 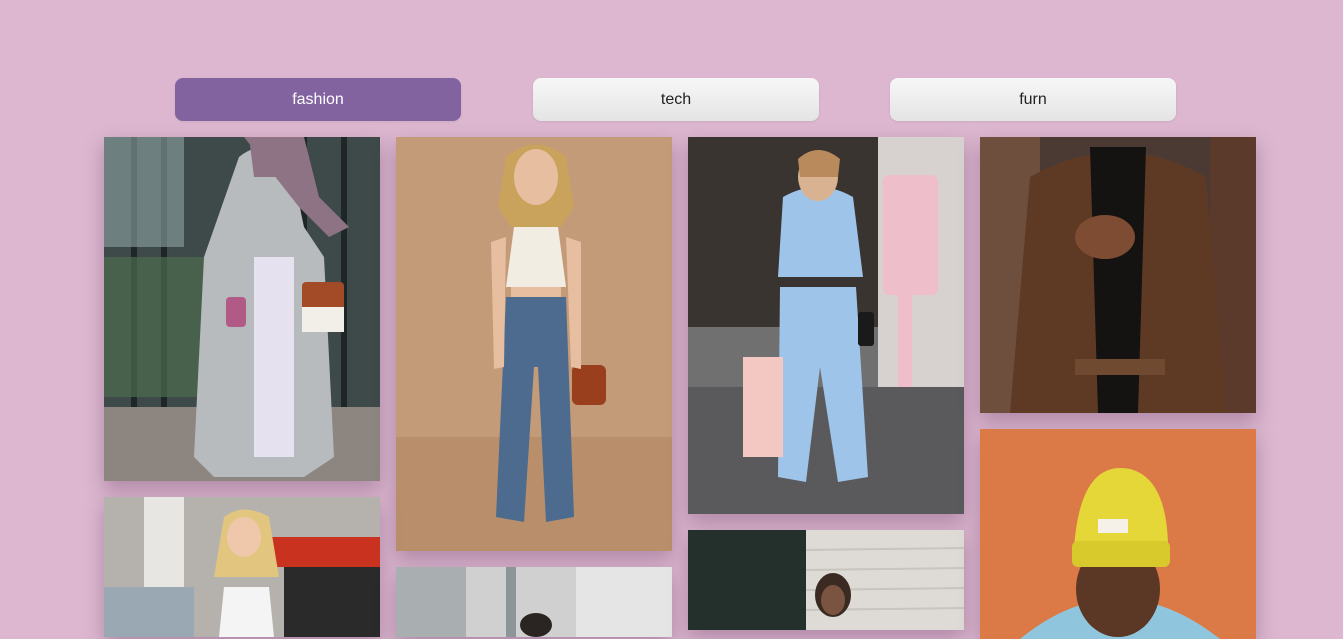 I want to click on gallery-image-beanie, so click(x=1118, y=534).